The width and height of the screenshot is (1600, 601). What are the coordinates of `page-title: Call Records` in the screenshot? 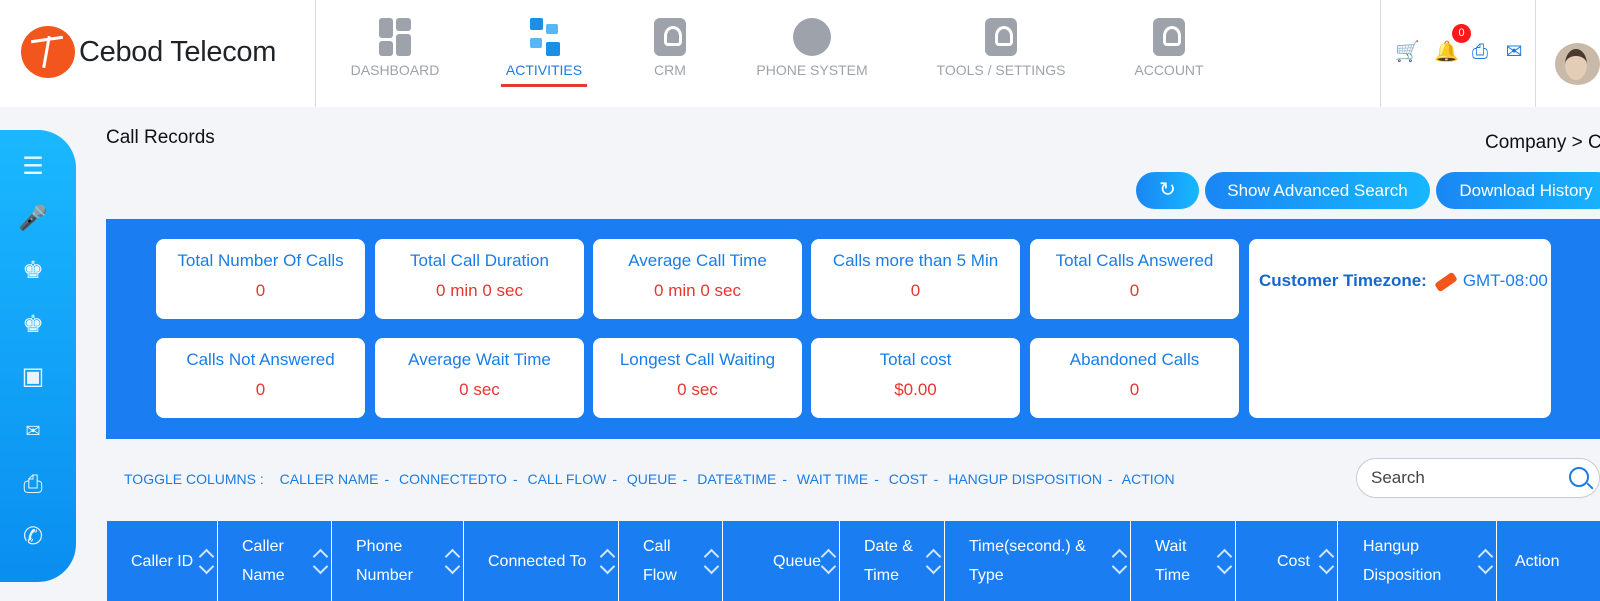 It's located at (160, 137).